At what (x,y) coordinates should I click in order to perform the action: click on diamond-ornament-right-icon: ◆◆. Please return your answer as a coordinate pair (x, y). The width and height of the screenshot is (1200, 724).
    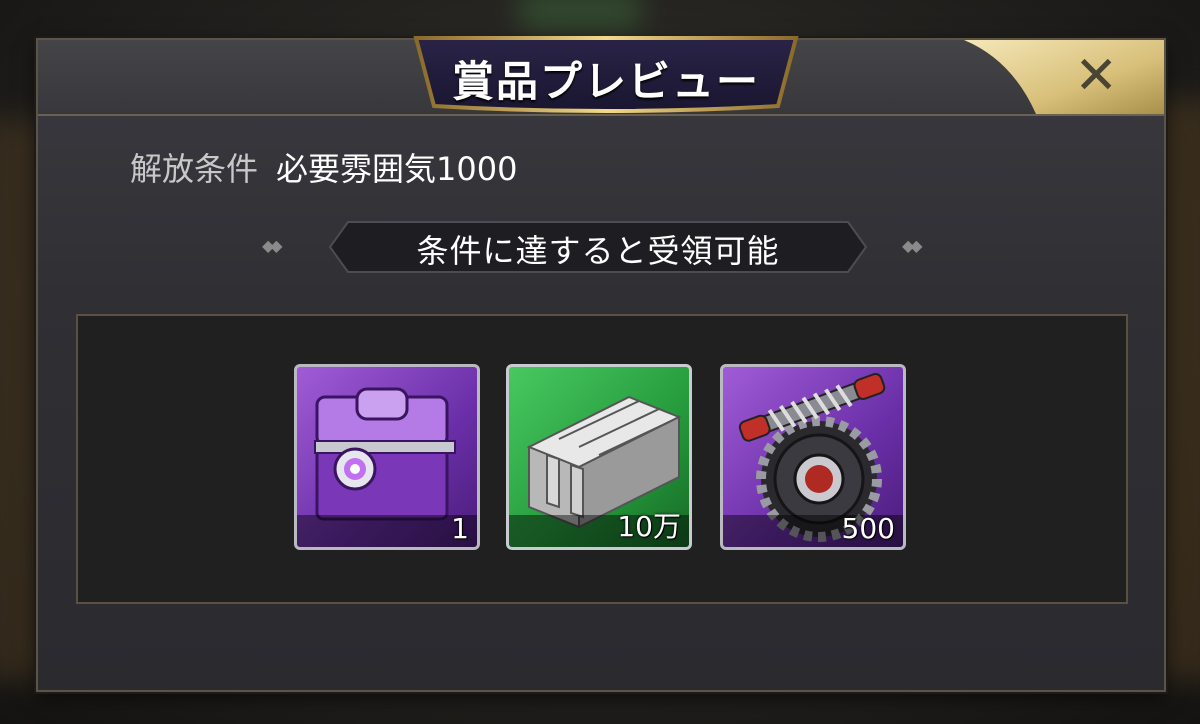
    Looking at the image, I should click on (912, 245).